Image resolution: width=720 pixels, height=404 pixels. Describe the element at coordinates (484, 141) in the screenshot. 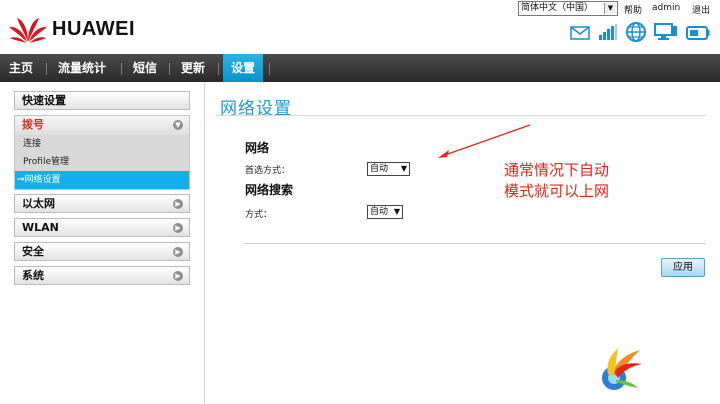

I see `annotation-arrow-icon` at that location.